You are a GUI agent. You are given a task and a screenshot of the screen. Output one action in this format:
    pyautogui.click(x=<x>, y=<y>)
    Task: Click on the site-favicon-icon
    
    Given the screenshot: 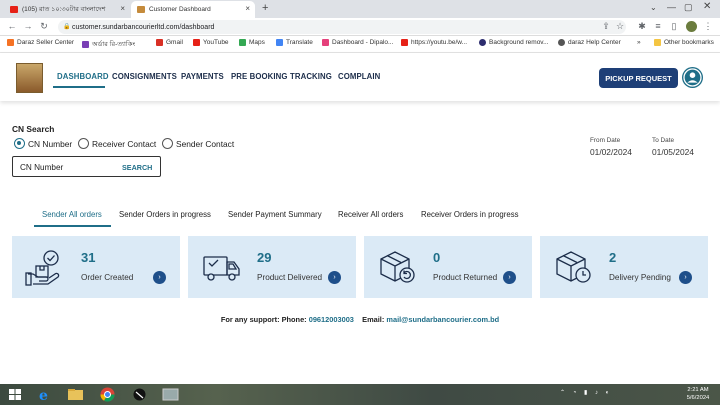 What is the action you would take?
    pyautogui.click(x=141, y=9)
    